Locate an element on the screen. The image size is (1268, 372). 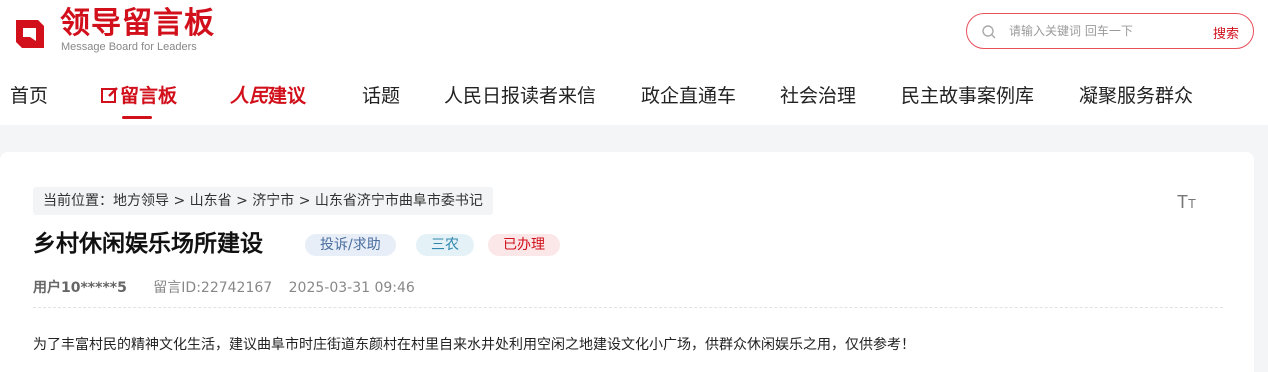
meta-divider is located at coordinates (628, 307).